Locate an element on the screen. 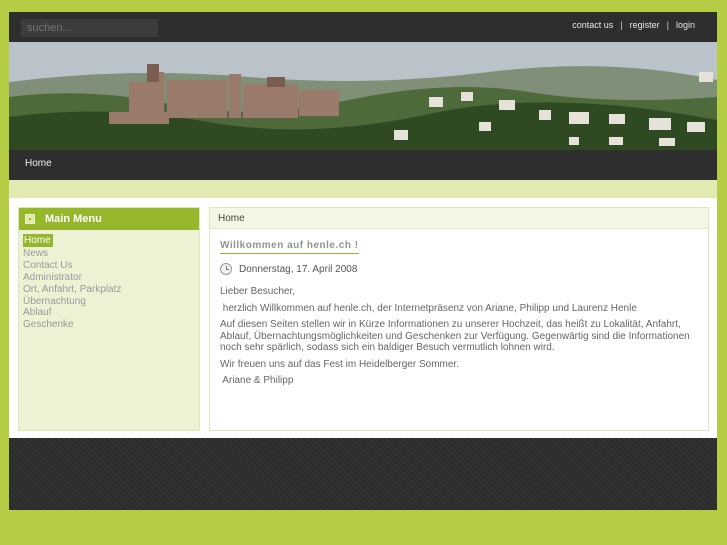 The image size is (727, 545). register-link: register is located at coordinates (645, 25).